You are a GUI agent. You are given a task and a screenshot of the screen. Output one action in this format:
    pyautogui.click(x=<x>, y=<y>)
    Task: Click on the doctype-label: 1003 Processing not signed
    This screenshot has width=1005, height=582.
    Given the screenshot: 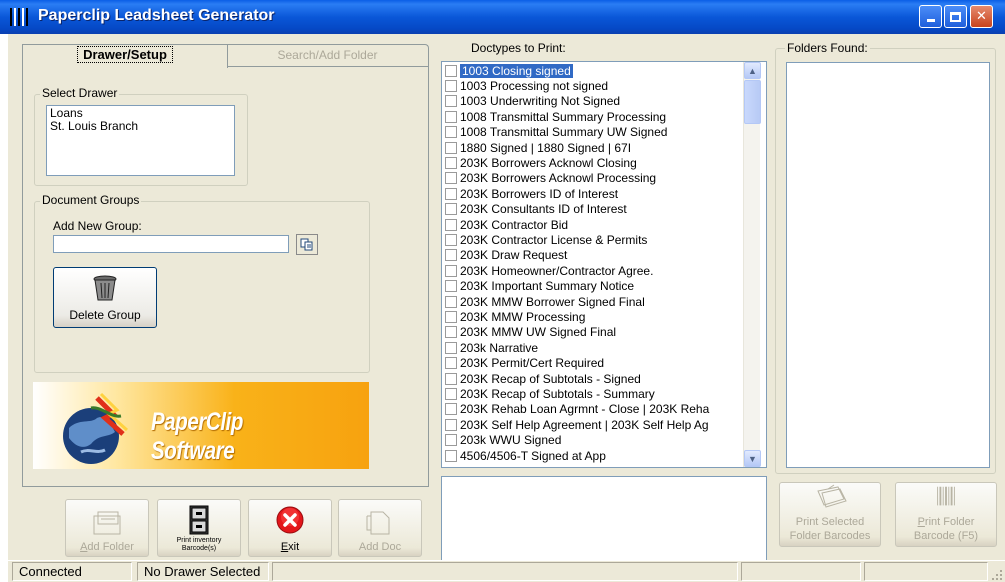 What is the action you would take?
    pyautogui.click(x=534, y=86)
    